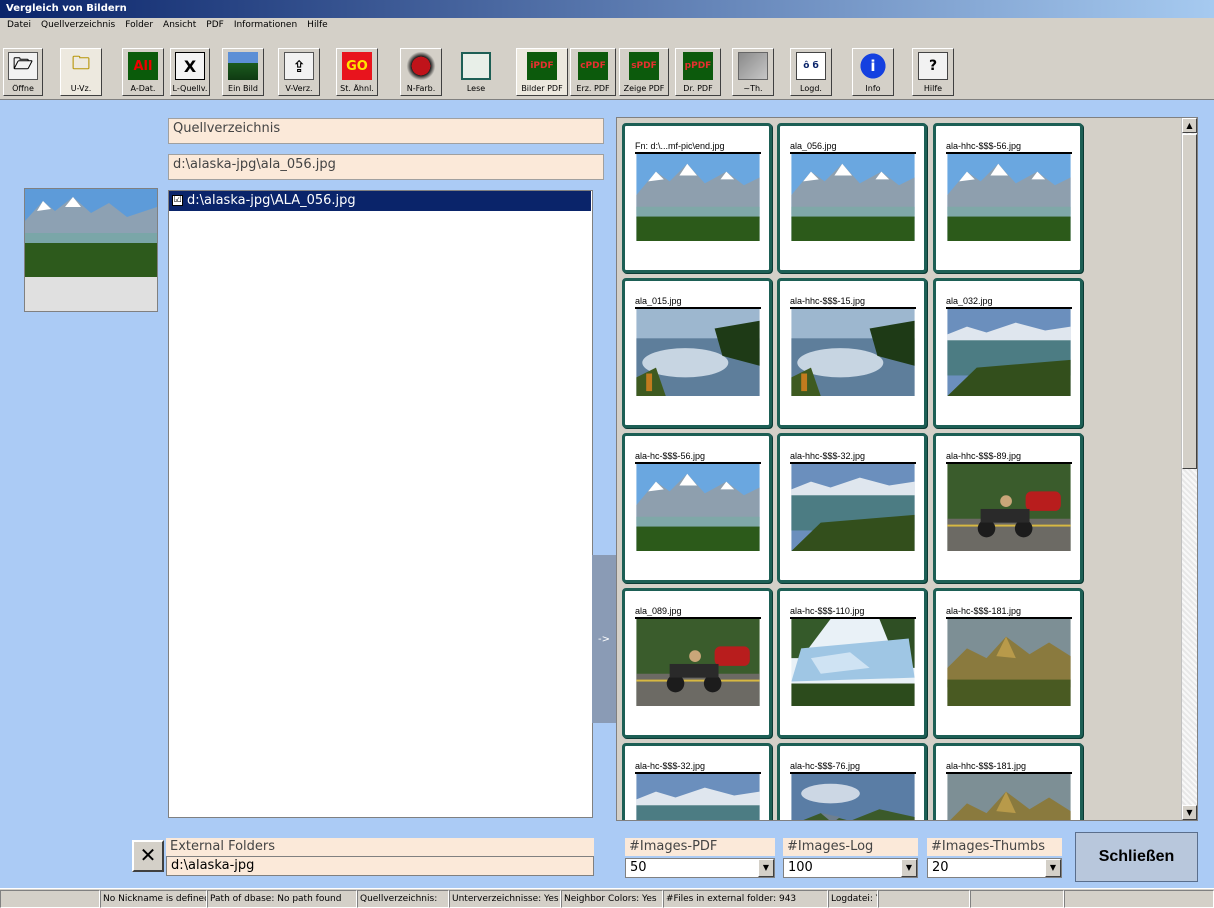  I want to click on thumbnail-card: ala-hhc-$$$-181.jpg, so click(1008, 781).